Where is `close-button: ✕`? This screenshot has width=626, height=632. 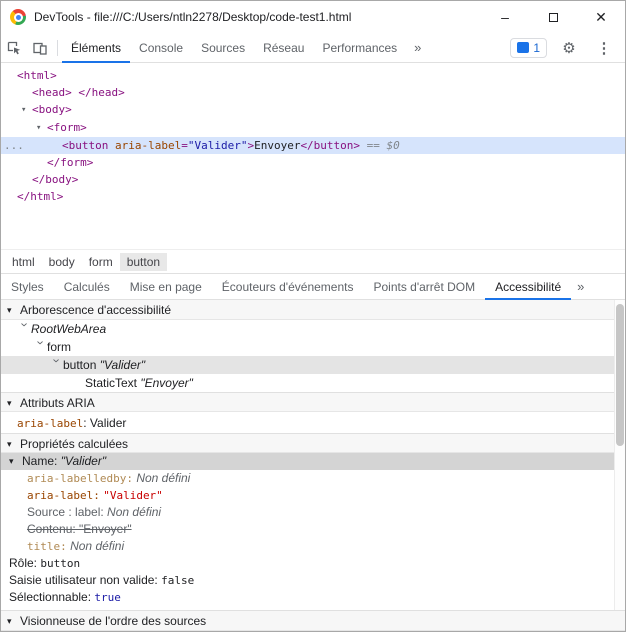
close-button: ✕ is located at coordinates (601, 17).